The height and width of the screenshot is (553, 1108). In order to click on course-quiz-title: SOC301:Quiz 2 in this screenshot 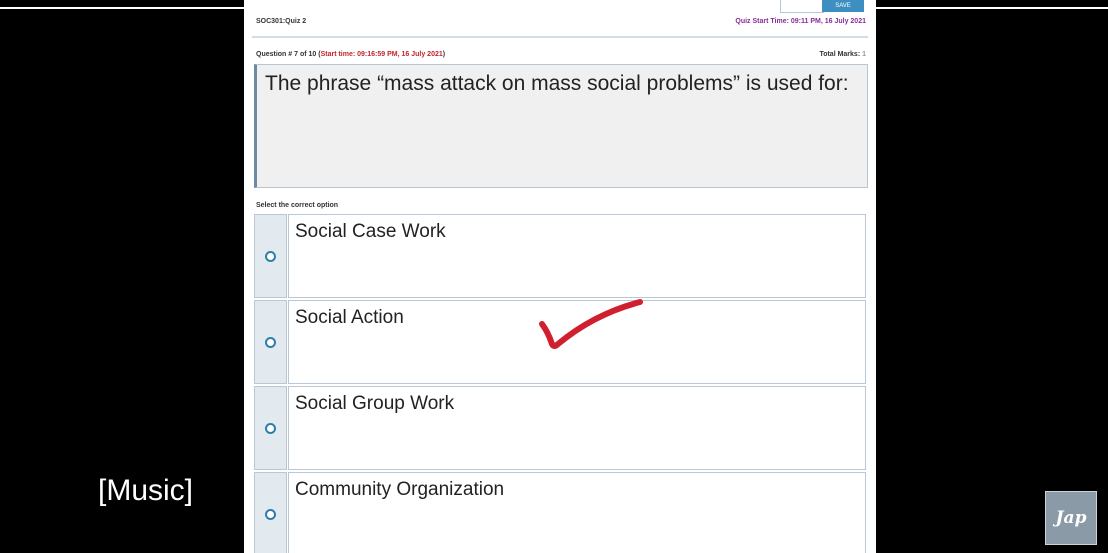, I will do `click(281, 21)`.